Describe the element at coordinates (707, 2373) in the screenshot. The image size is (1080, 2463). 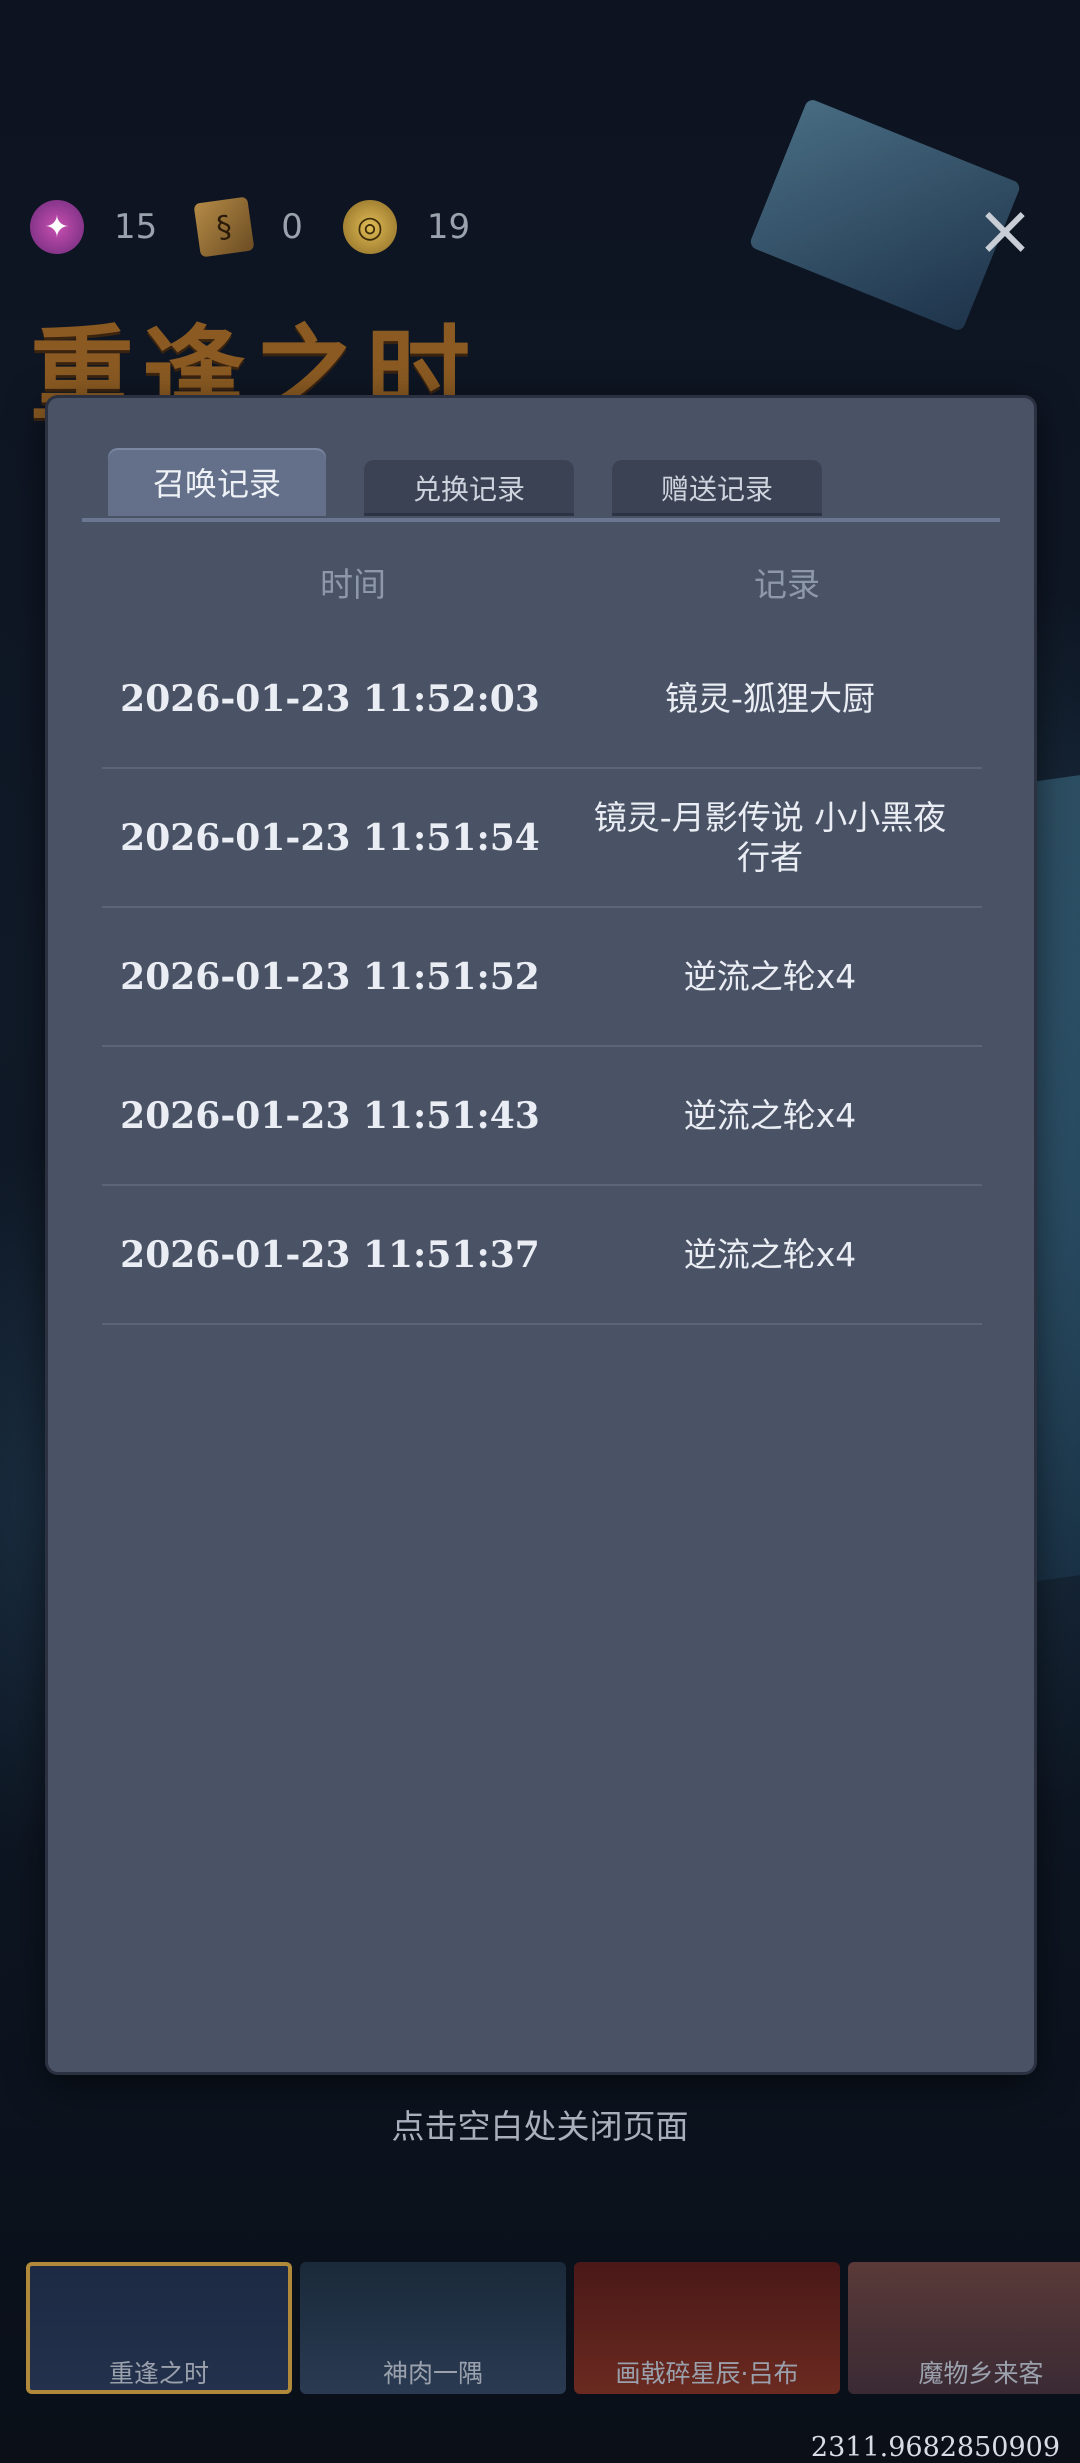
I see `banner-label: 画戟碎星辰·吕布` at that location.